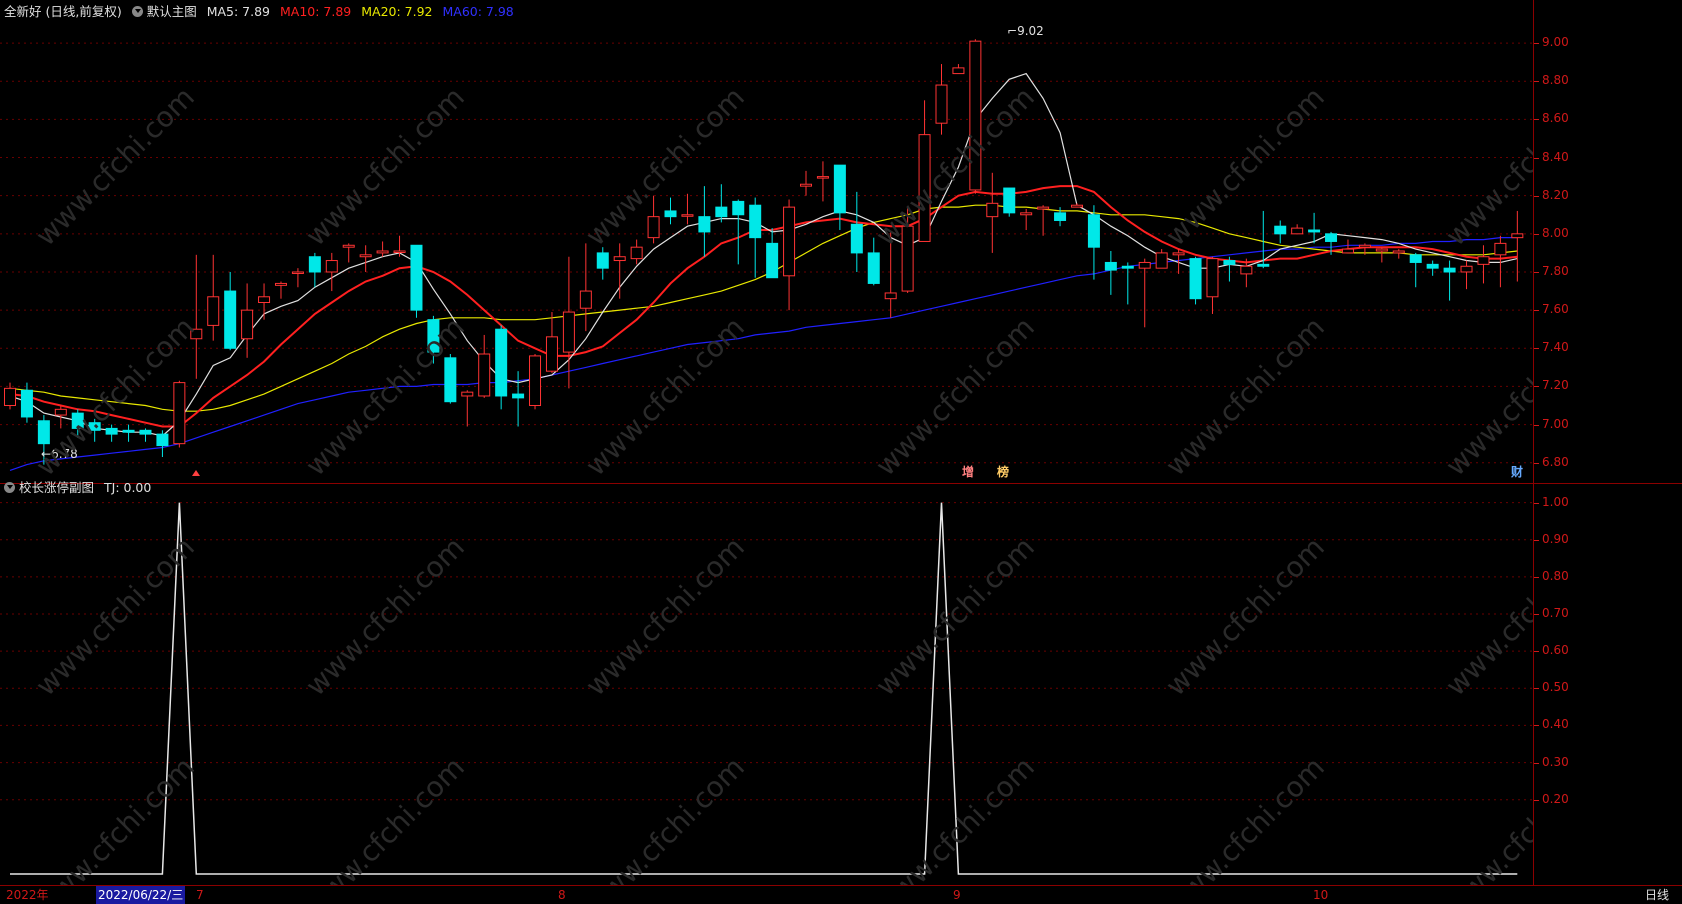 This screenshot has width=1682, height=904. What do you see at coordinates (196, 473) in the screenshot?
I see `arrow-up-icon` at bounding box center [196, 473].